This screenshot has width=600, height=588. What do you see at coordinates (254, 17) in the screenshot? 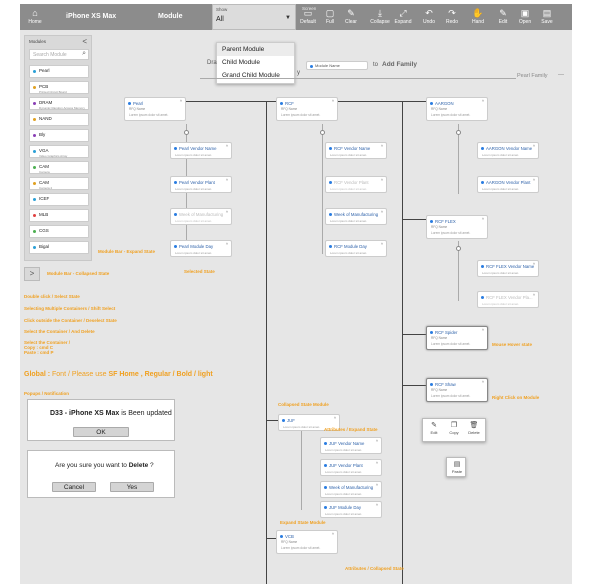
I see `show-select: Show All ▼` at bounding box center [254, 17].